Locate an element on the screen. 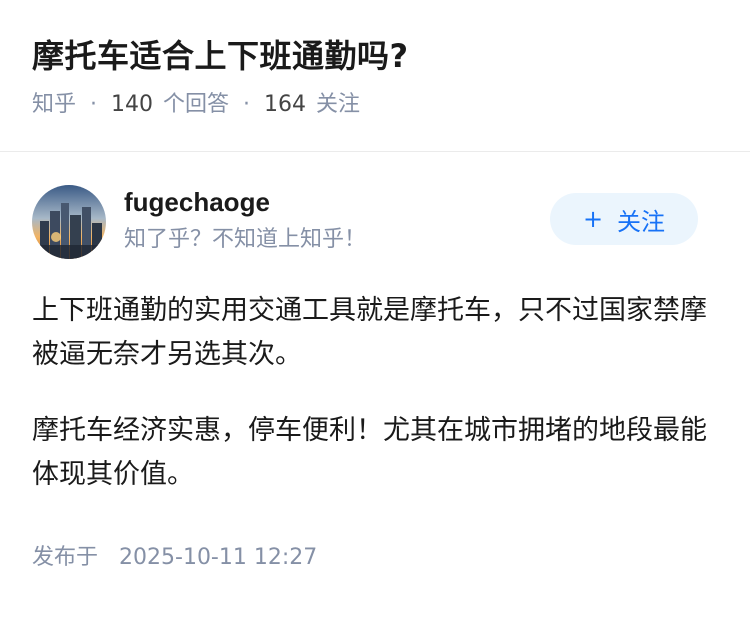  avatar is located at coordinates (69, 222).